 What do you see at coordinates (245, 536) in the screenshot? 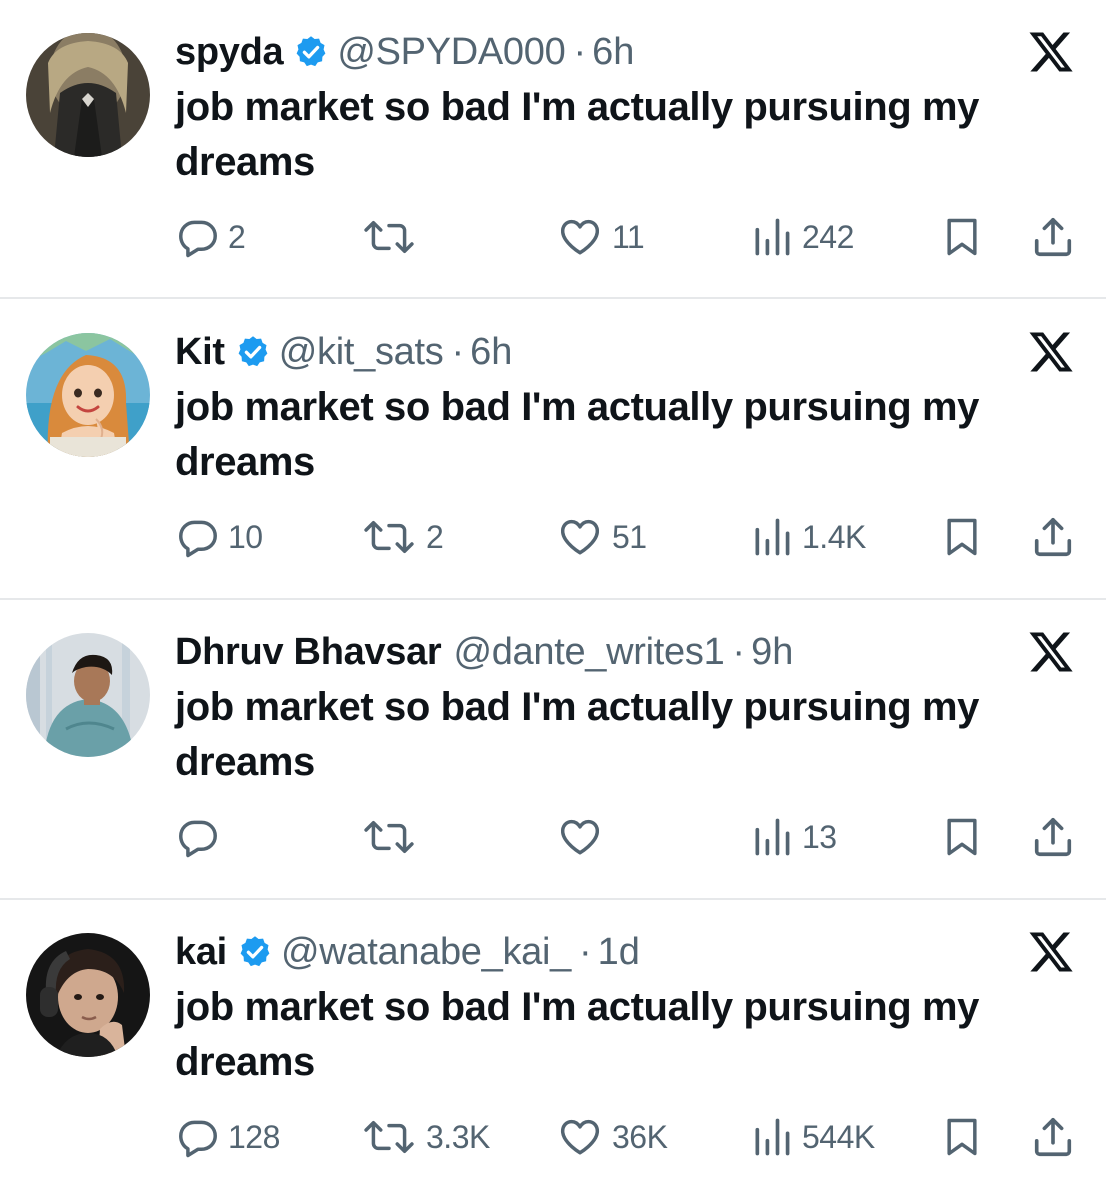
I see `reply-count: 10` at bounding box center [245, 536].